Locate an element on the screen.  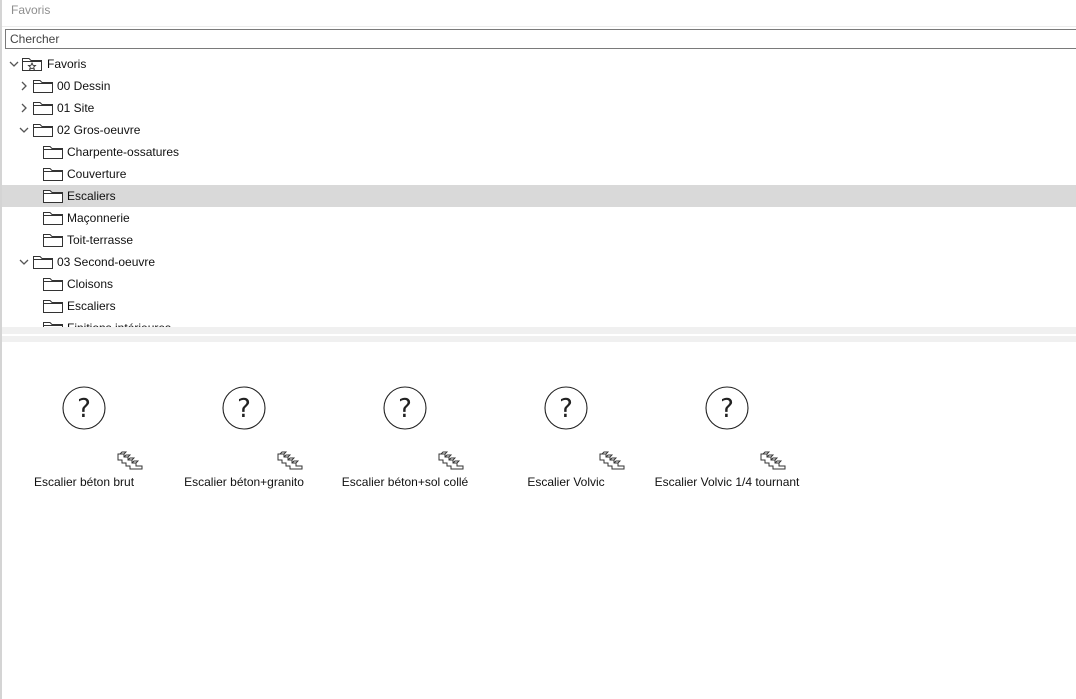
tree-row-label: Couverture is located at coordinates (97, 174).